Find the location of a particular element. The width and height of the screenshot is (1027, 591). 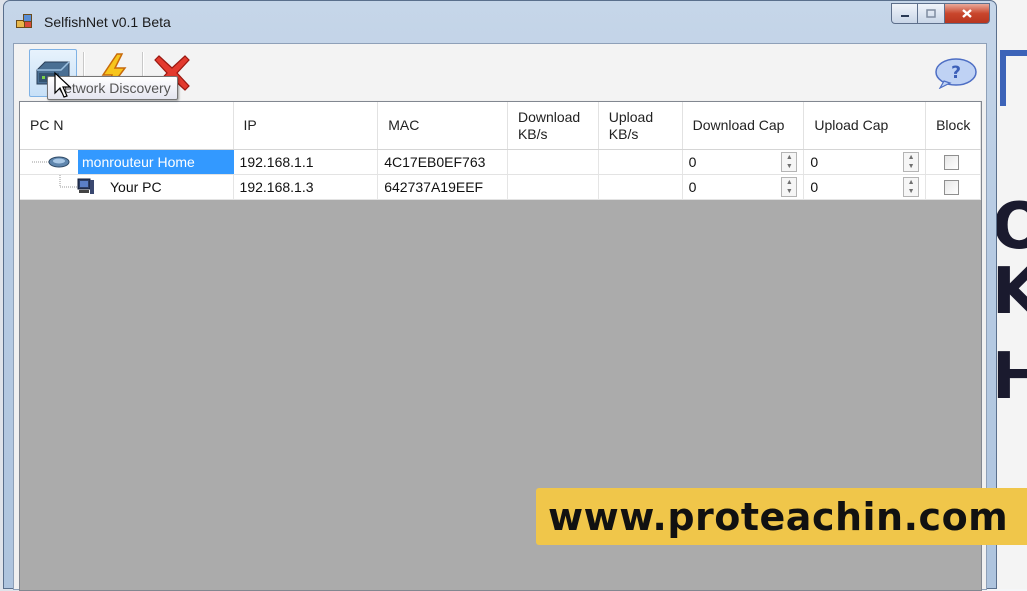

ip-cell: 192.168.1.1 is located at coordinates (306, 162).